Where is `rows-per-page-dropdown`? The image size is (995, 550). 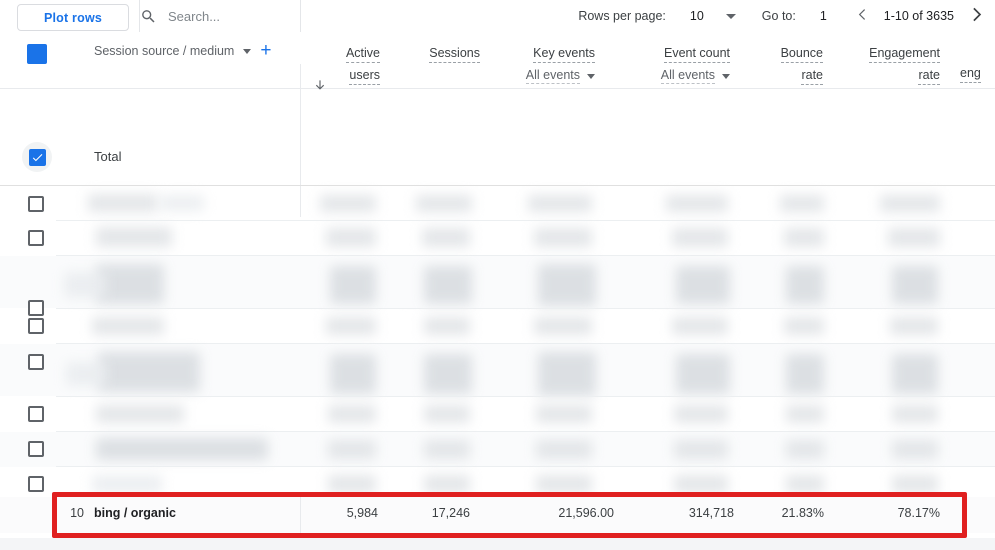
rows-per-page-dropdown is located at coordinates (730, 16).